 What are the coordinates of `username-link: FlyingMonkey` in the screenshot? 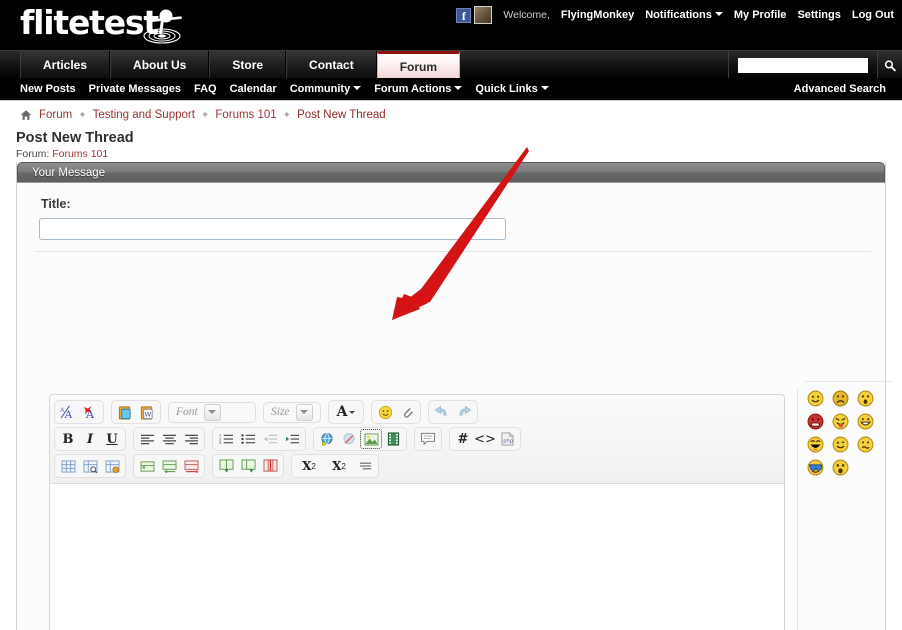 It's located at (597, 15).